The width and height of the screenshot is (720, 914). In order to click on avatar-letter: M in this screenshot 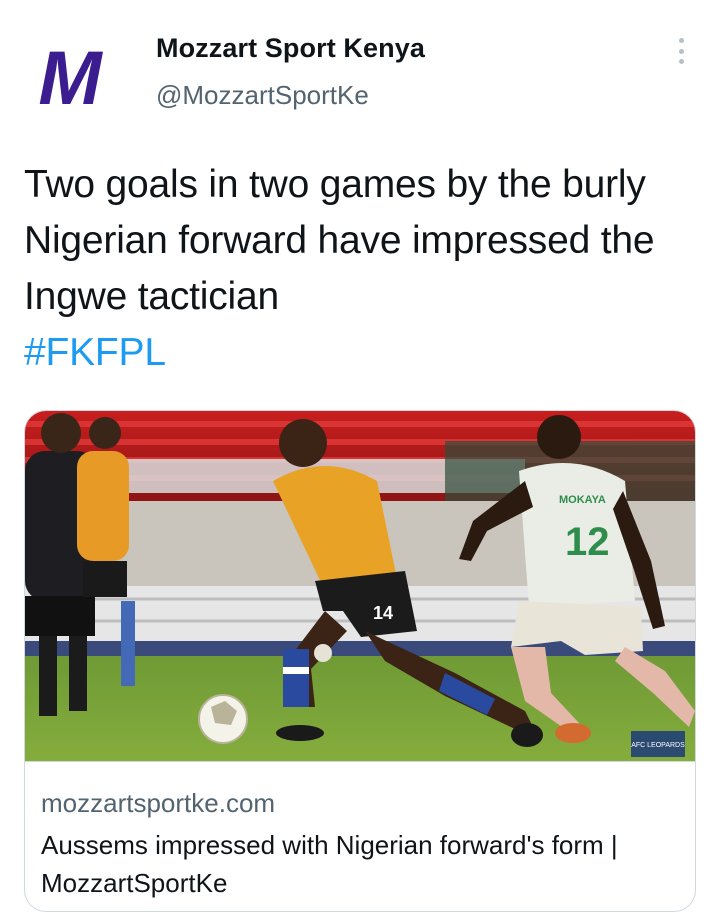, I will do `click(70, 76)`.